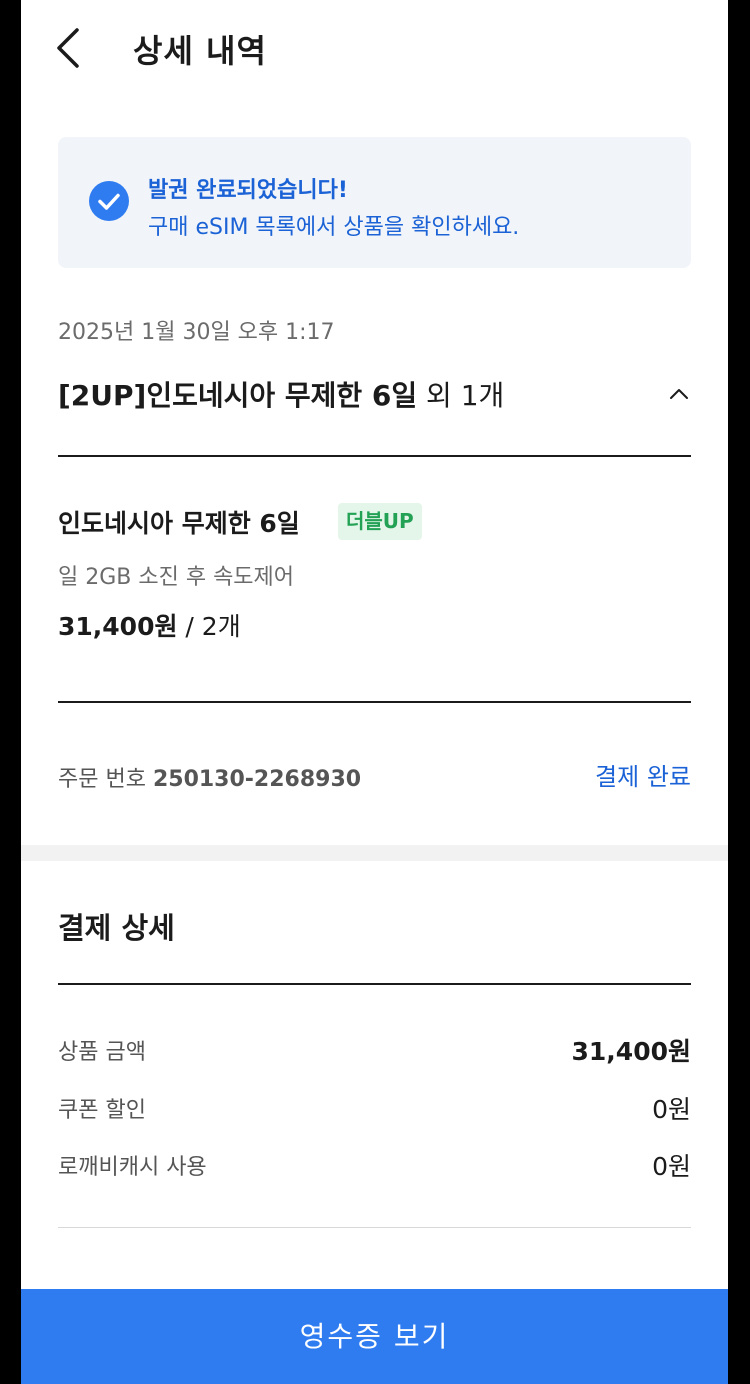 This screenshot has width=750, height=1384. I want to click on section-separator, so click(374, 853).